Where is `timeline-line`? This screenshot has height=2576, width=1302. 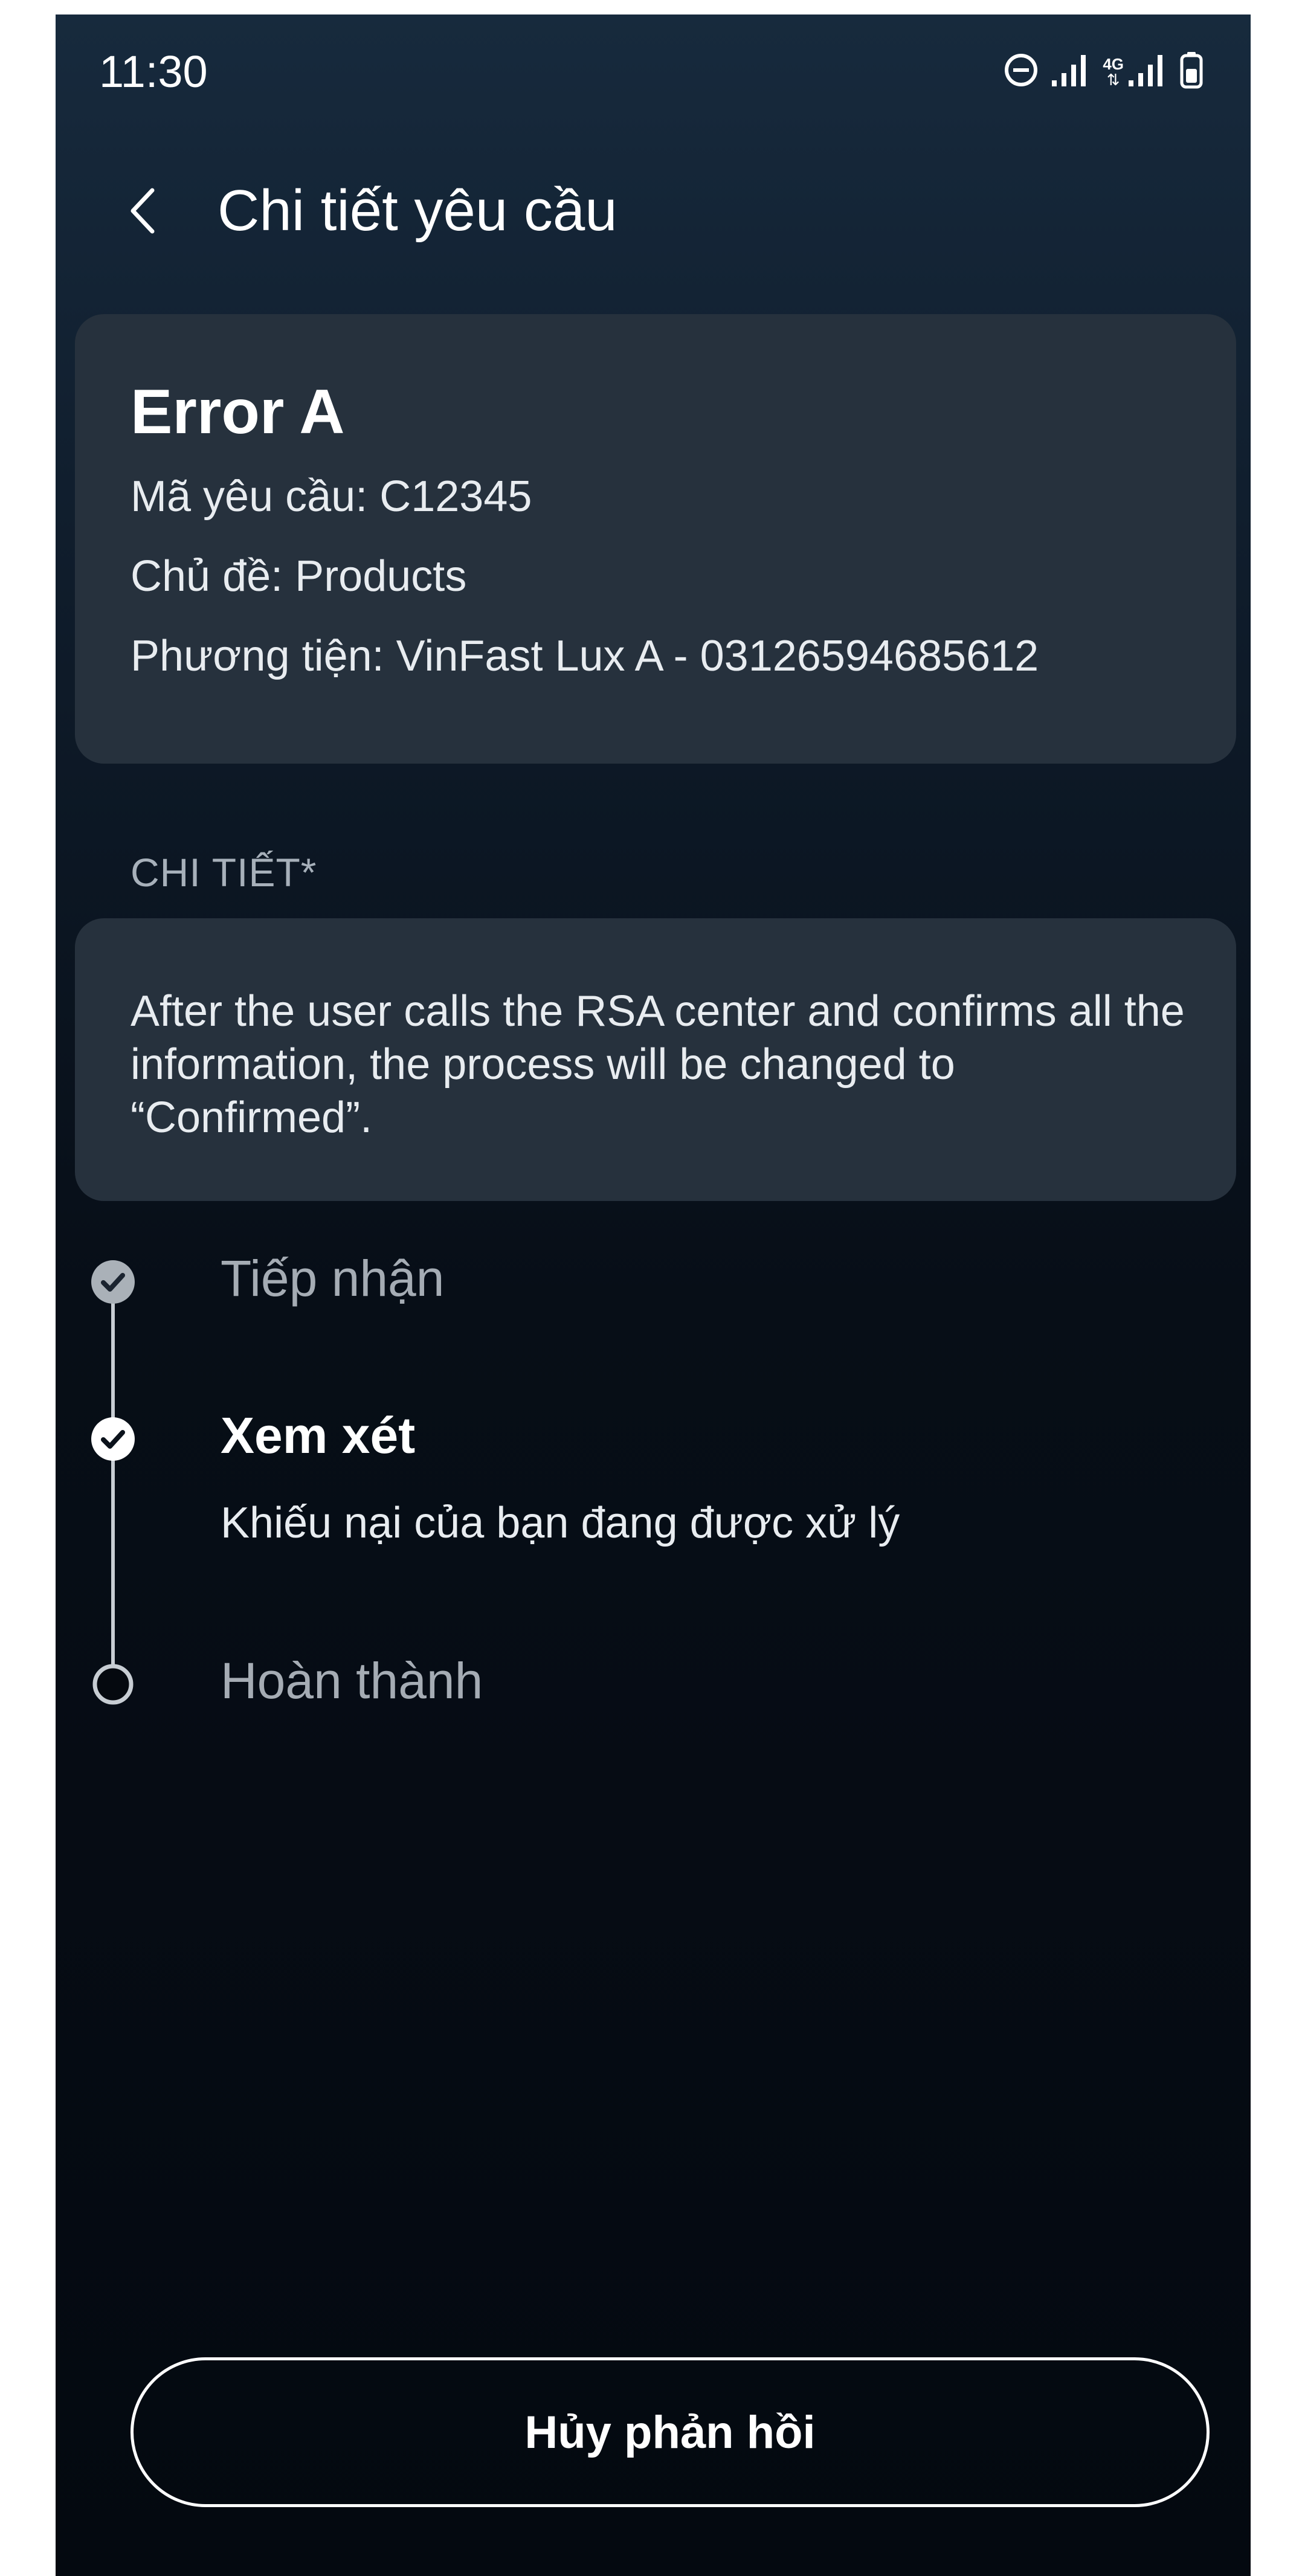 timeline-line is located at coordinates (113, 1487).